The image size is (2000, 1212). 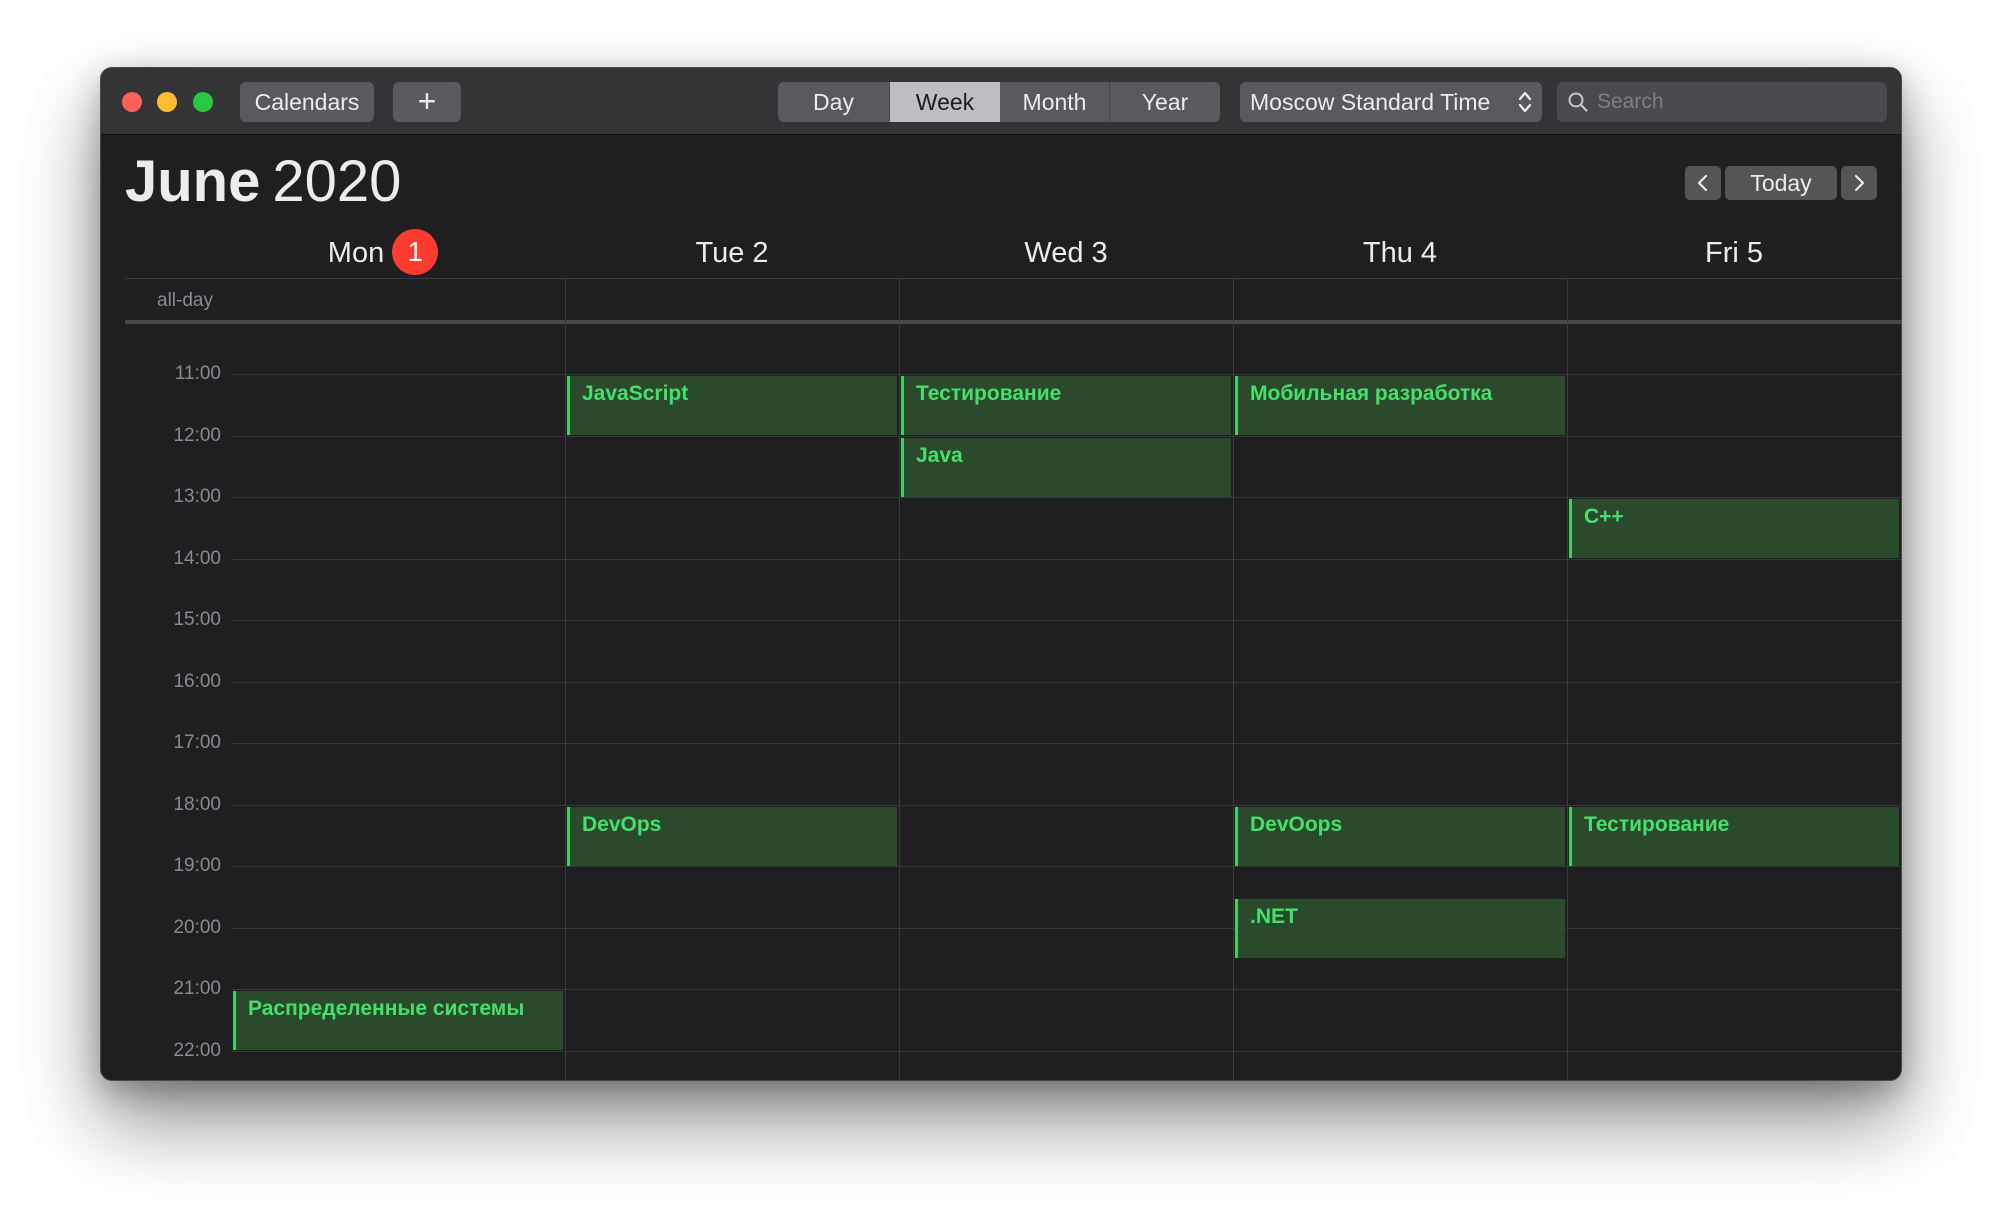 I want to click on search-icon, so click(x=1578, y=102).